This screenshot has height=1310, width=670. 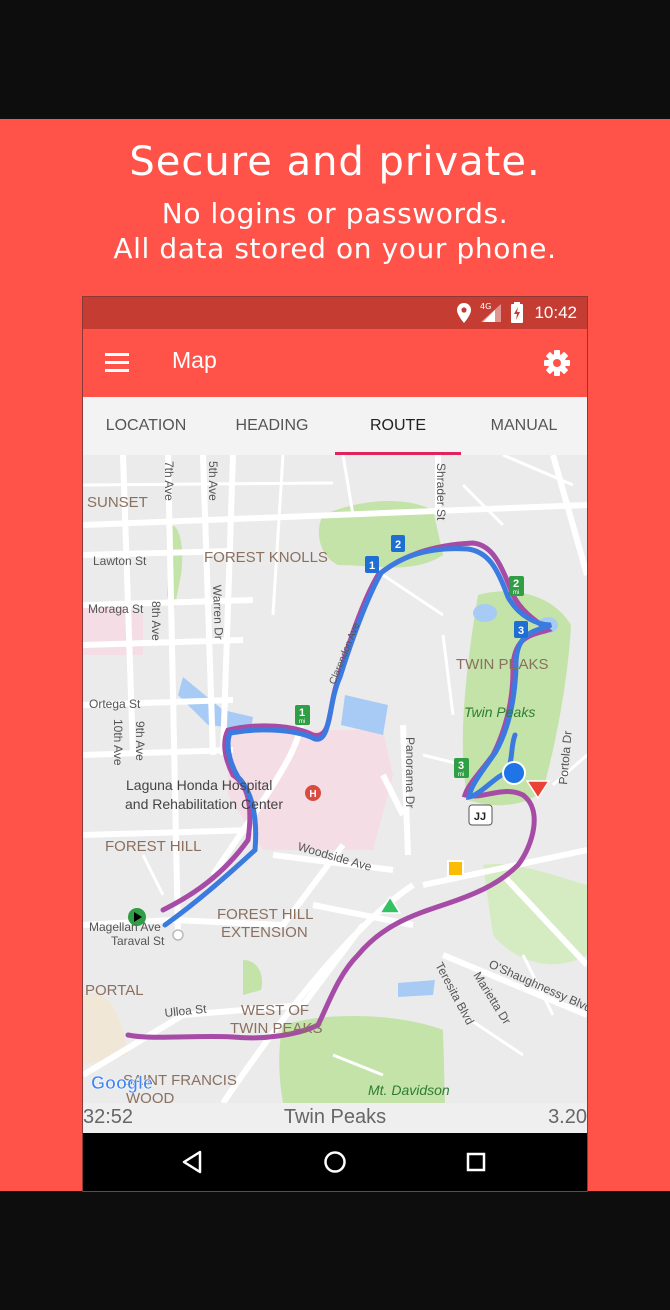 I want to click on distance-marker-blue-2: 2, so click(x=398, y=543).